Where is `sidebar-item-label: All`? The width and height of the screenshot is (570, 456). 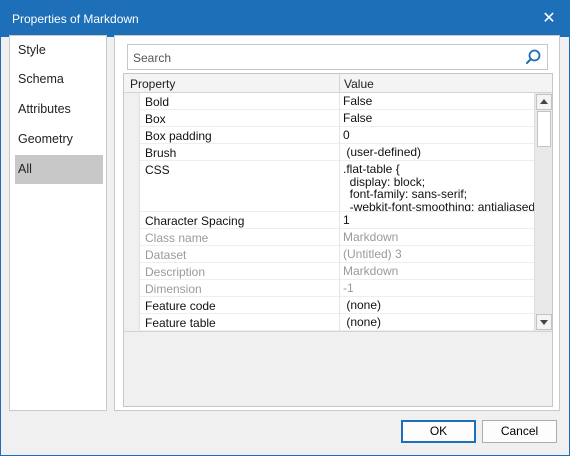
sidebar-item-label: All is located at coordinates (25, 169).